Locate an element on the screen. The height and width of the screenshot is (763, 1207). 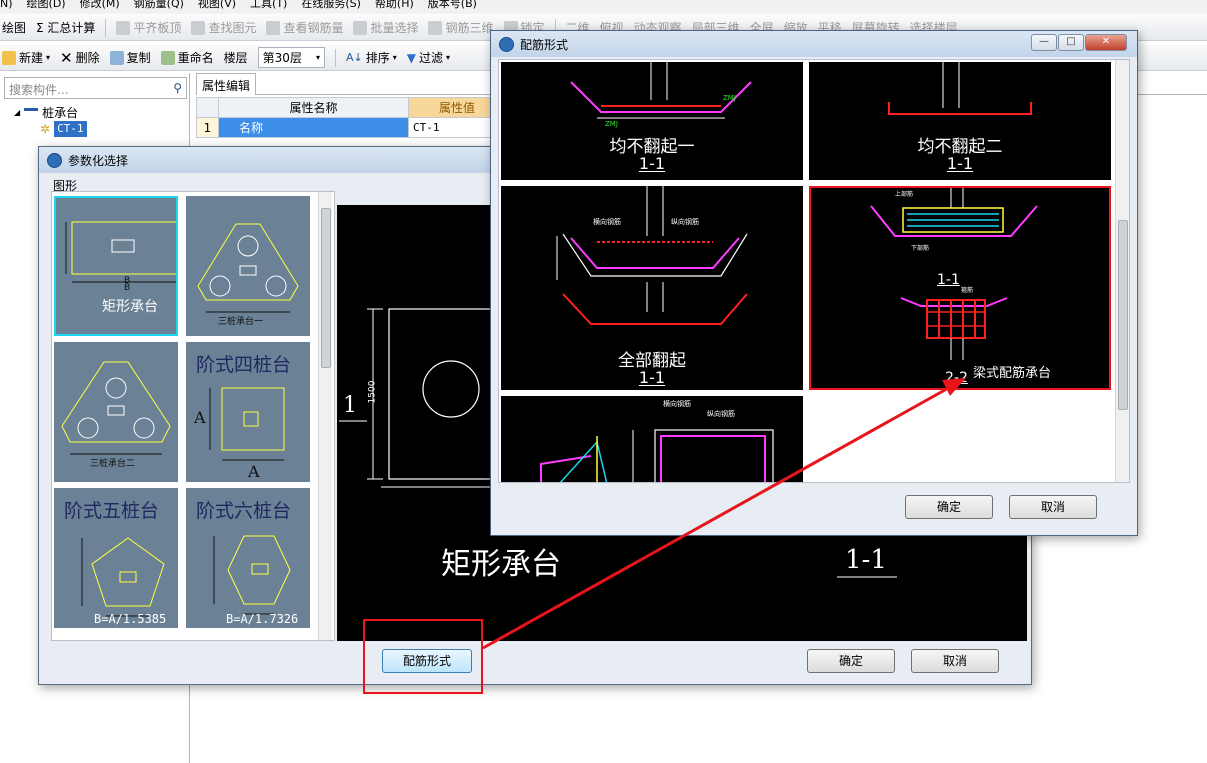
menu-item: 修改(M) is located at coordinates (100, 7).